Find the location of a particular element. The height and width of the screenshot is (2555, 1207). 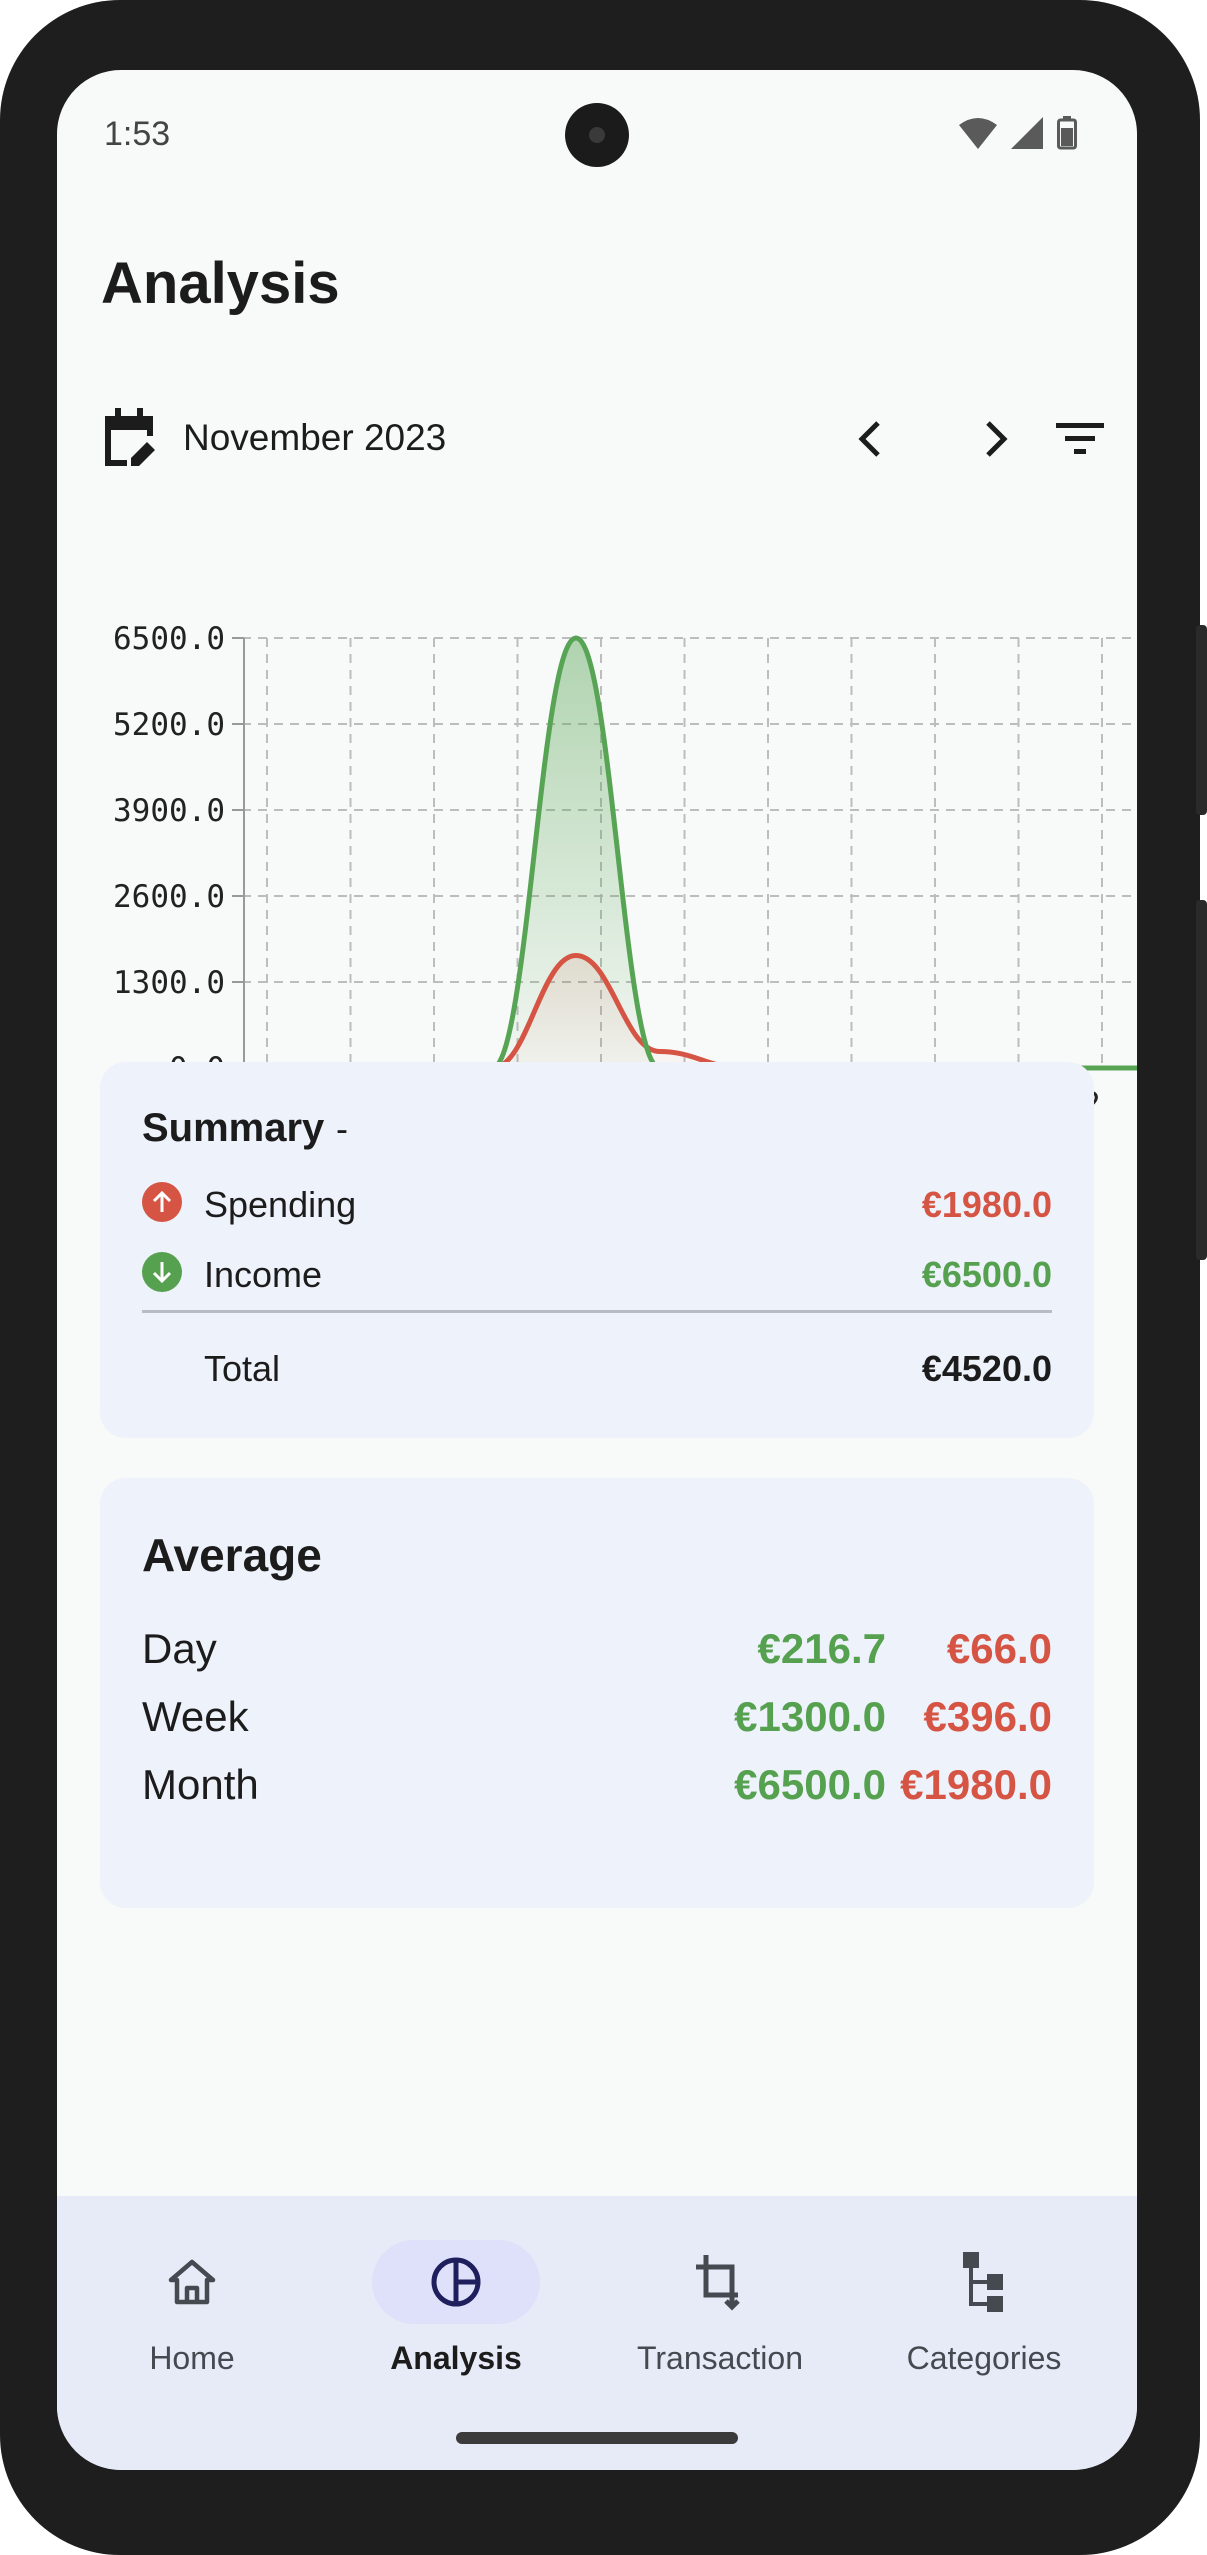

wifi-icon is located at coordinates (978, 133).